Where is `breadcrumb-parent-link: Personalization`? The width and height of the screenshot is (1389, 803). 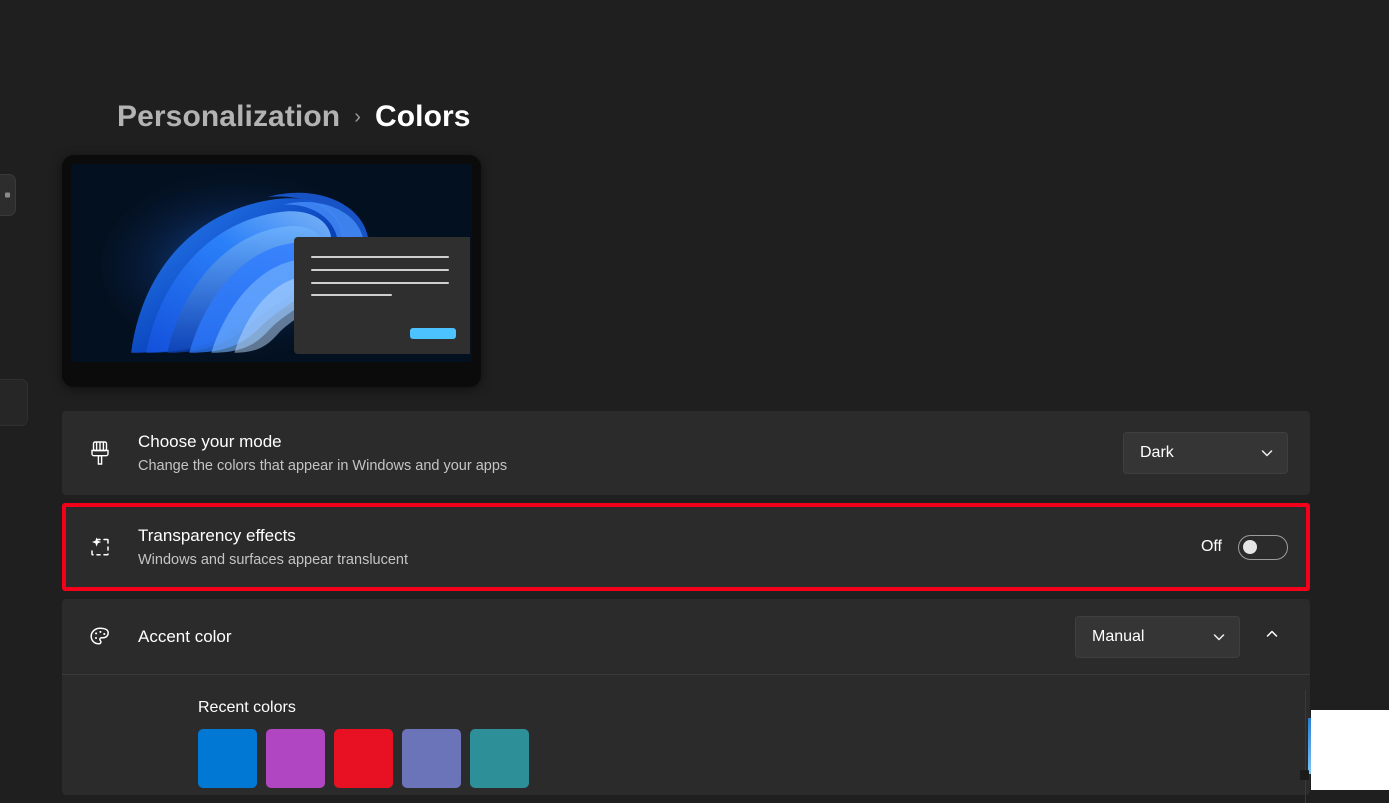
breadcrumb-parent-link: Personalization is located at coordinates (228, 117).